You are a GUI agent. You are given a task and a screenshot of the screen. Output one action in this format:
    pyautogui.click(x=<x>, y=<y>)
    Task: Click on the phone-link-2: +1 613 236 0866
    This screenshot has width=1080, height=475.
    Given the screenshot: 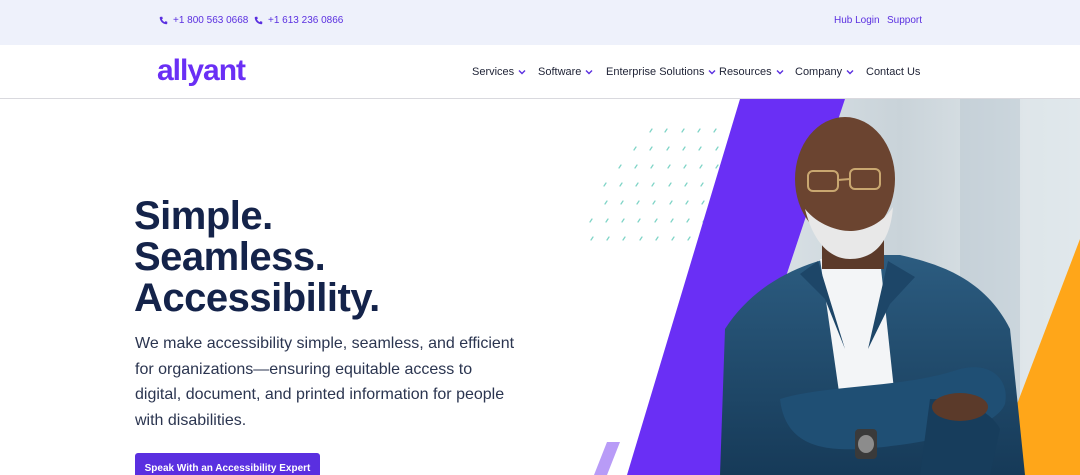 What is the action you would take?
    pyautogui.click(x=298, y=20)
    